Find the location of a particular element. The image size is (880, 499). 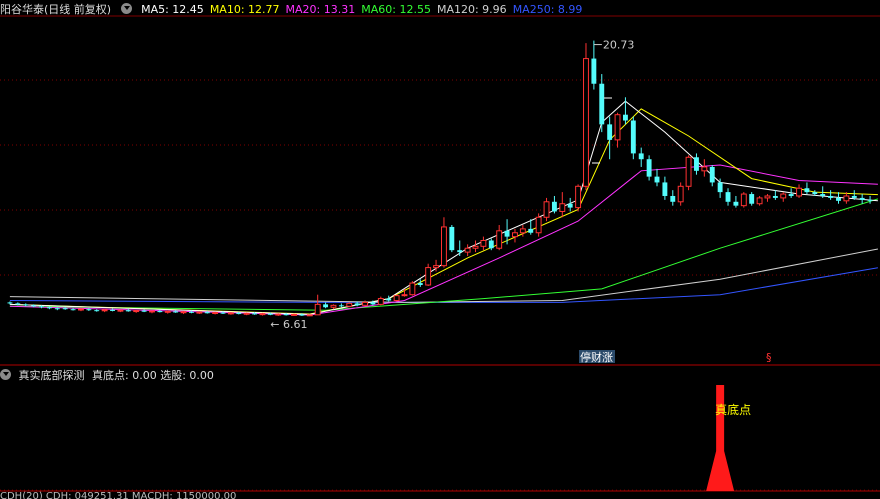

footer-text: CDH(20) CDH: 049251.31 MACDH: 1150000.00 is located at coordinates (118, 495).